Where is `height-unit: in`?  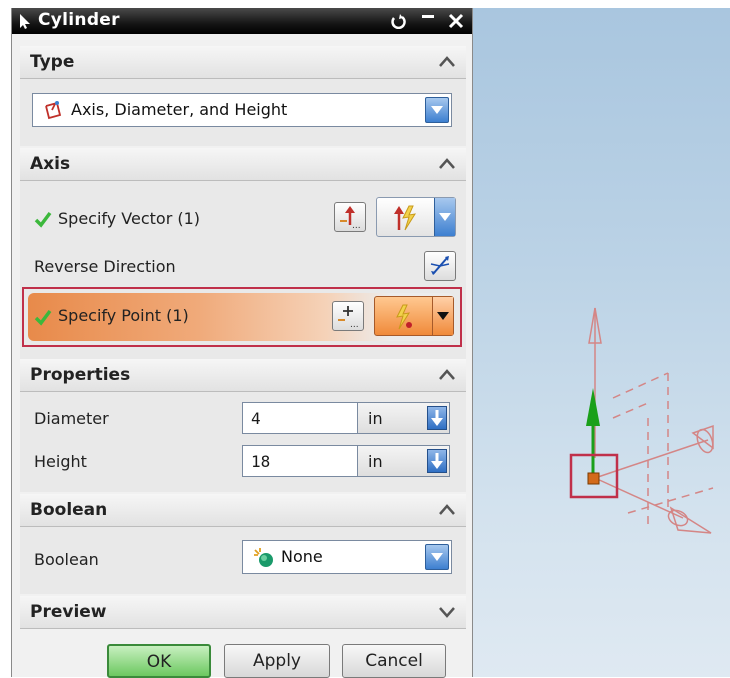 height-unit: in is located at coordinates (375, 461).